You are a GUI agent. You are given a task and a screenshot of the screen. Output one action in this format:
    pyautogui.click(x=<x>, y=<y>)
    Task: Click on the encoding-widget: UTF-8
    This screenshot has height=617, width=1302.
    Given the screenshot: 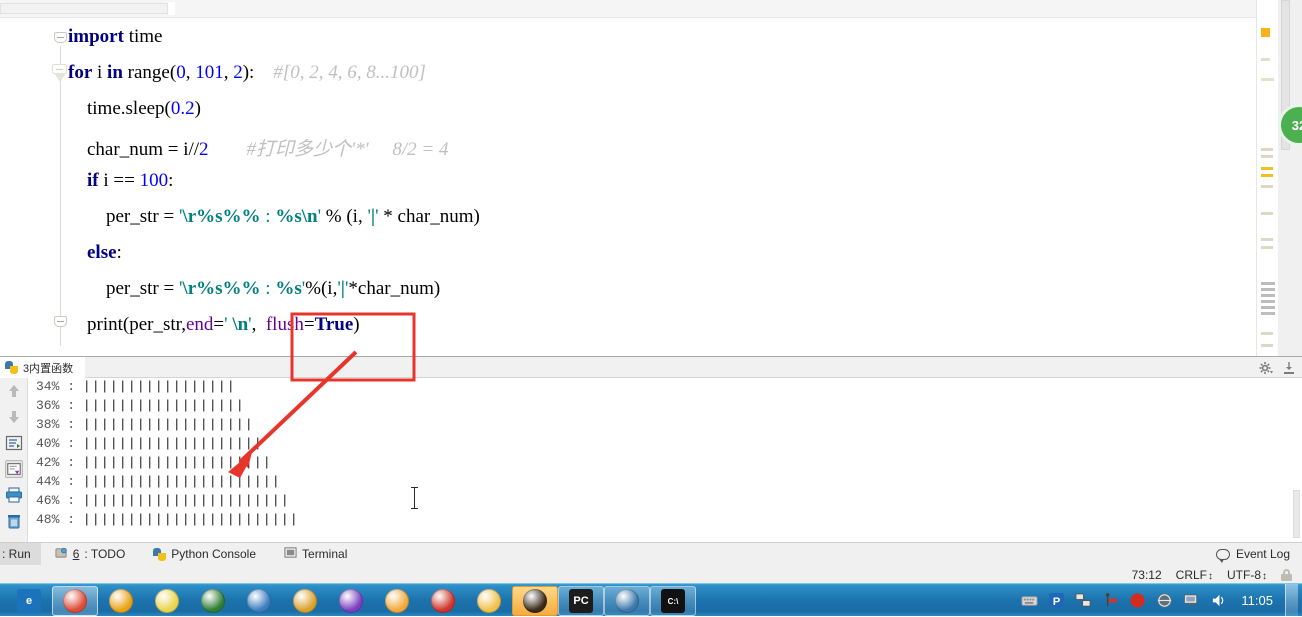 What is the action you would take?
    pyautogui.click(x=1247, y=575)
    